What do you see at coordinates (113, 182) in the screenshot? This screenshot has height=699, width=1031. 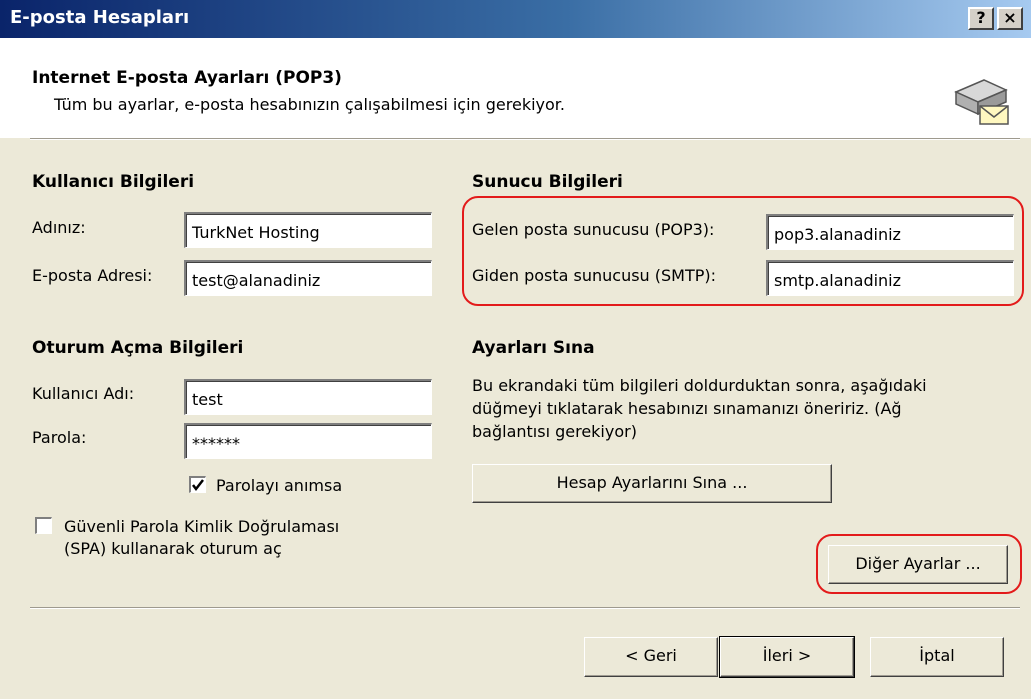 I see `user-info-heading: Kullanıcı Bilgileri` at bounding box center [113, 182].